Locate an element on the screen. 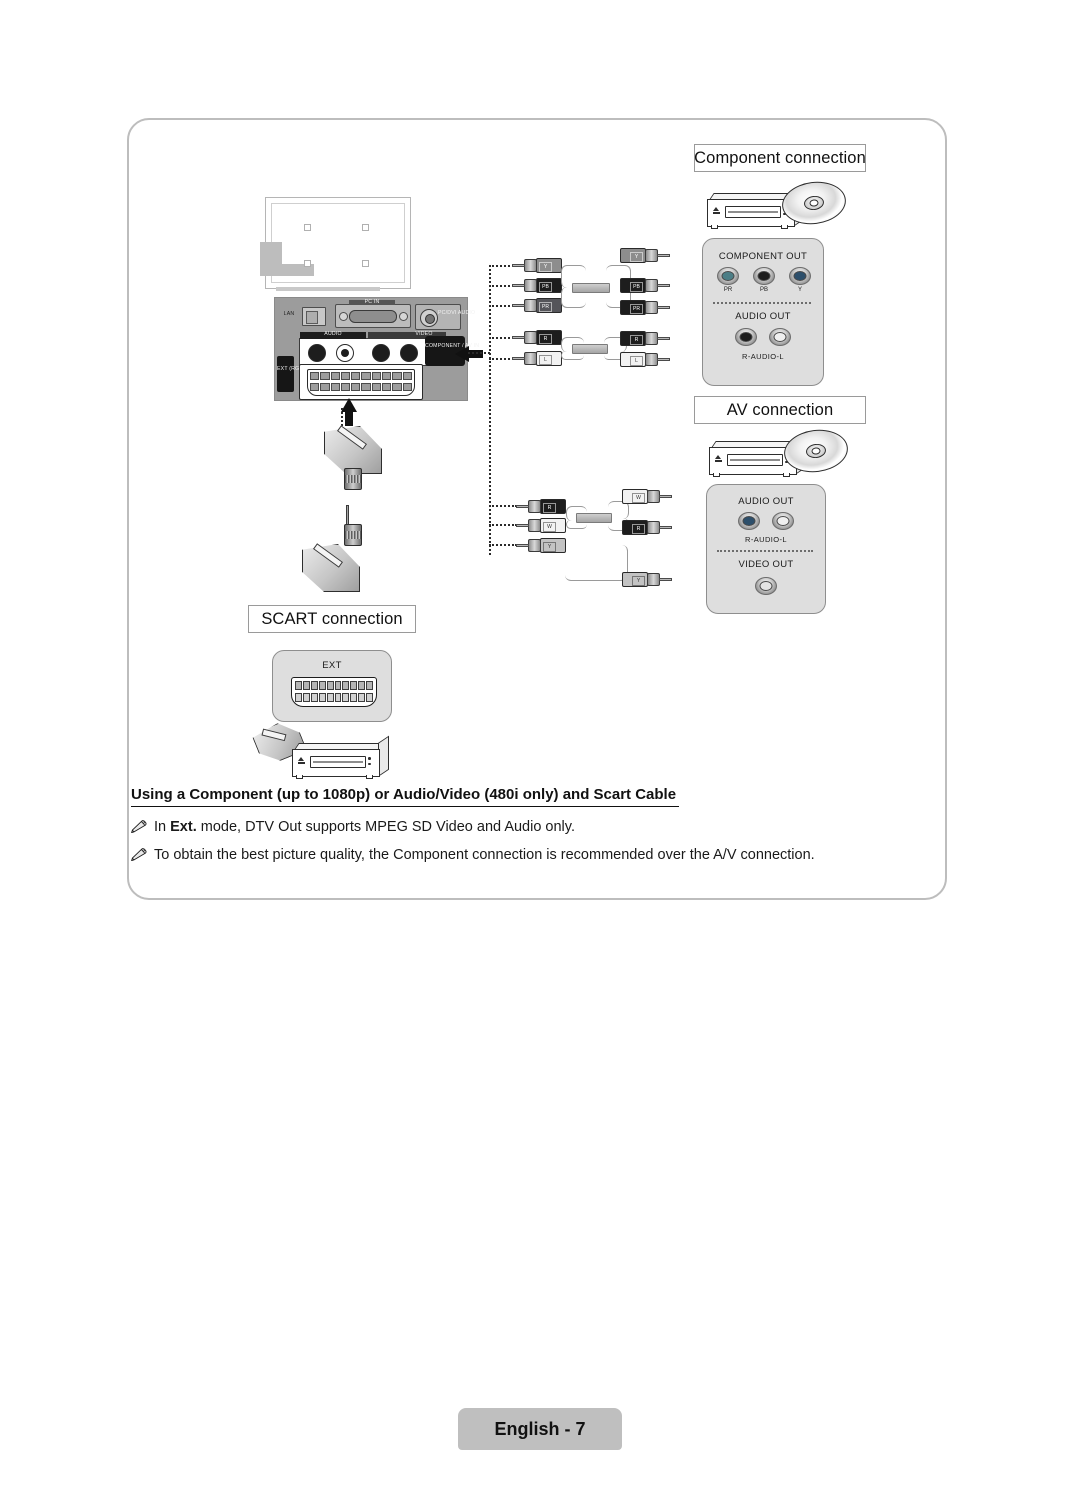 The width and height of the screenshot is (1080, 1498). audio-jack-icon is located at coordinates (429, 318).